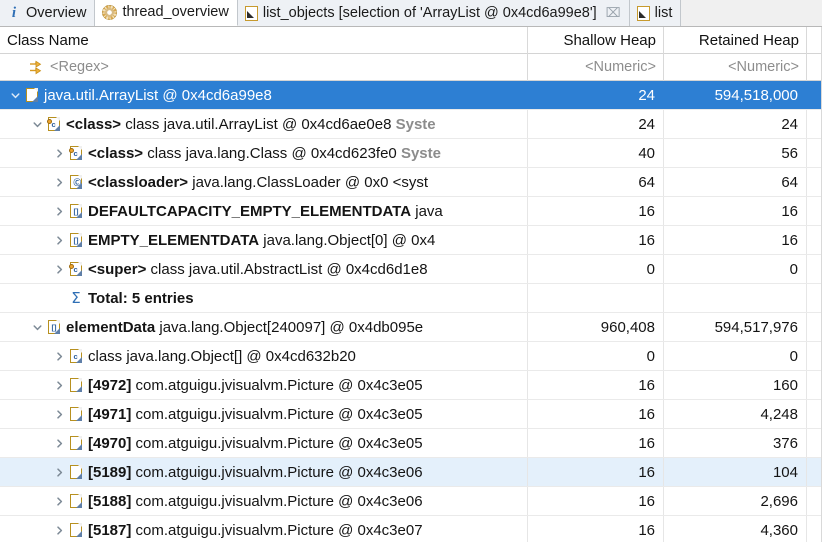 The image size is (822, 542). I want to click on column-header-class-name: Class Name, so click(264, 40).